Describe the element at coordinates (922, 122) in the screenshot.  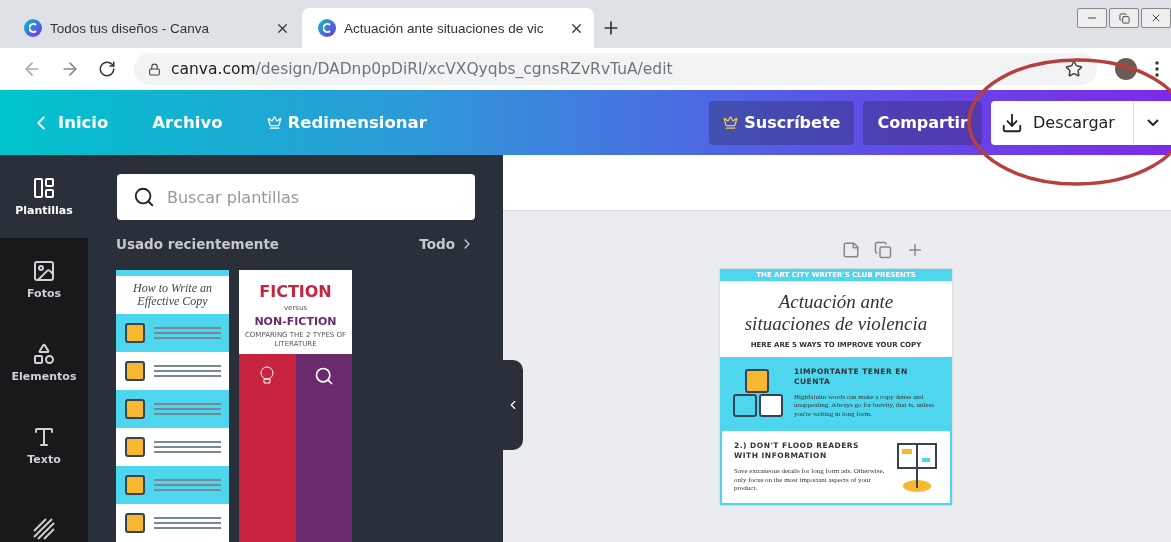
I see `share-button: Compartir` at that location.